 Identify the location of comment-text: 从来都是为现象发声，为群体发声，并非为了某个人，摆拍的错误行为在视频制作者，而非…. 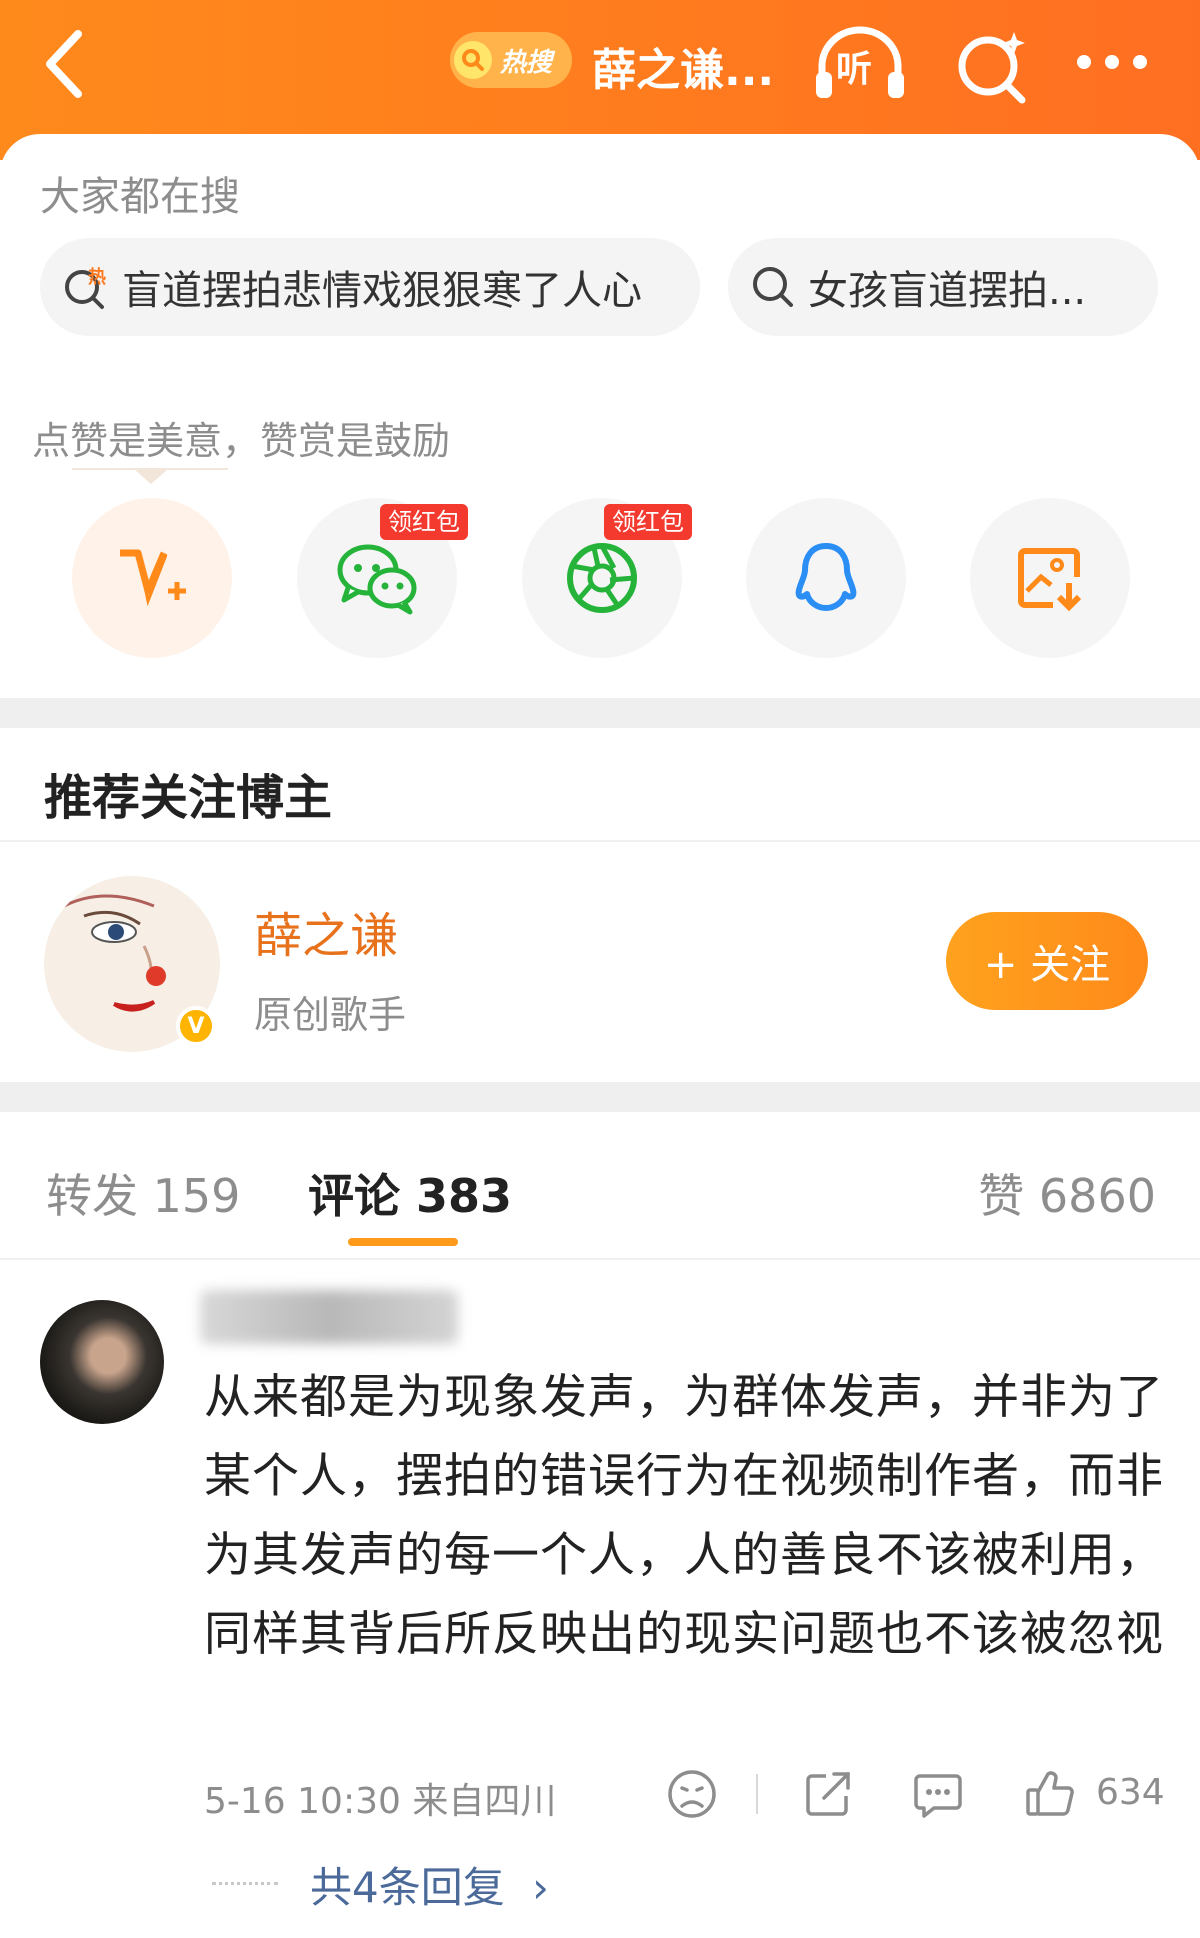
(684, 1516).